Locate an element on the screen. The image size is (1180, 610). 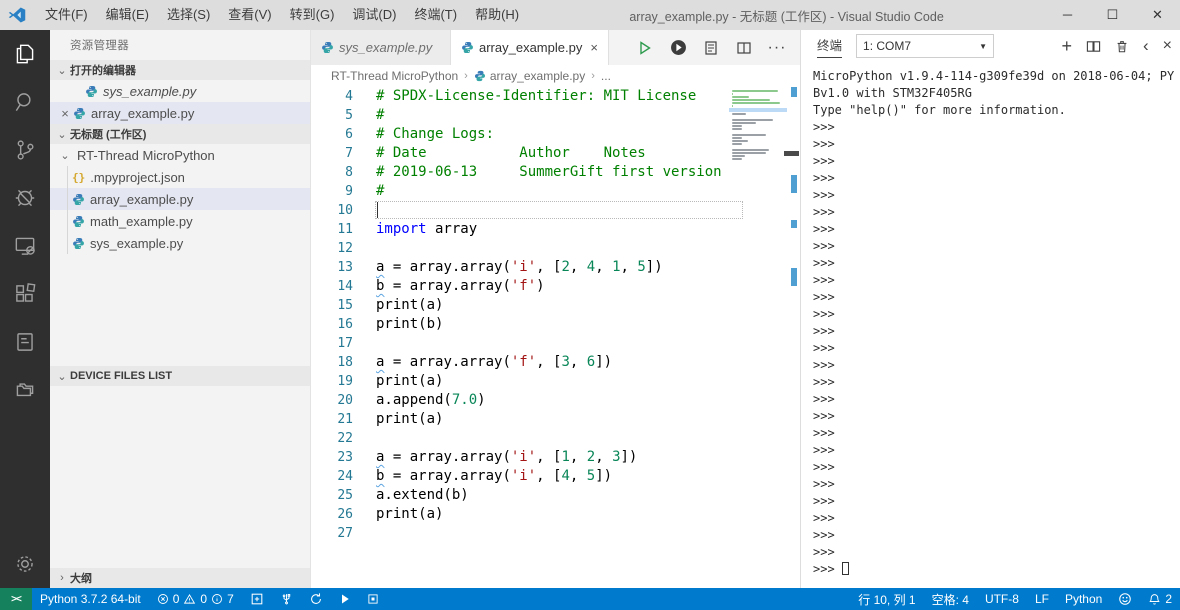
code-line: 11 import array is located at coordinates (555, 229).